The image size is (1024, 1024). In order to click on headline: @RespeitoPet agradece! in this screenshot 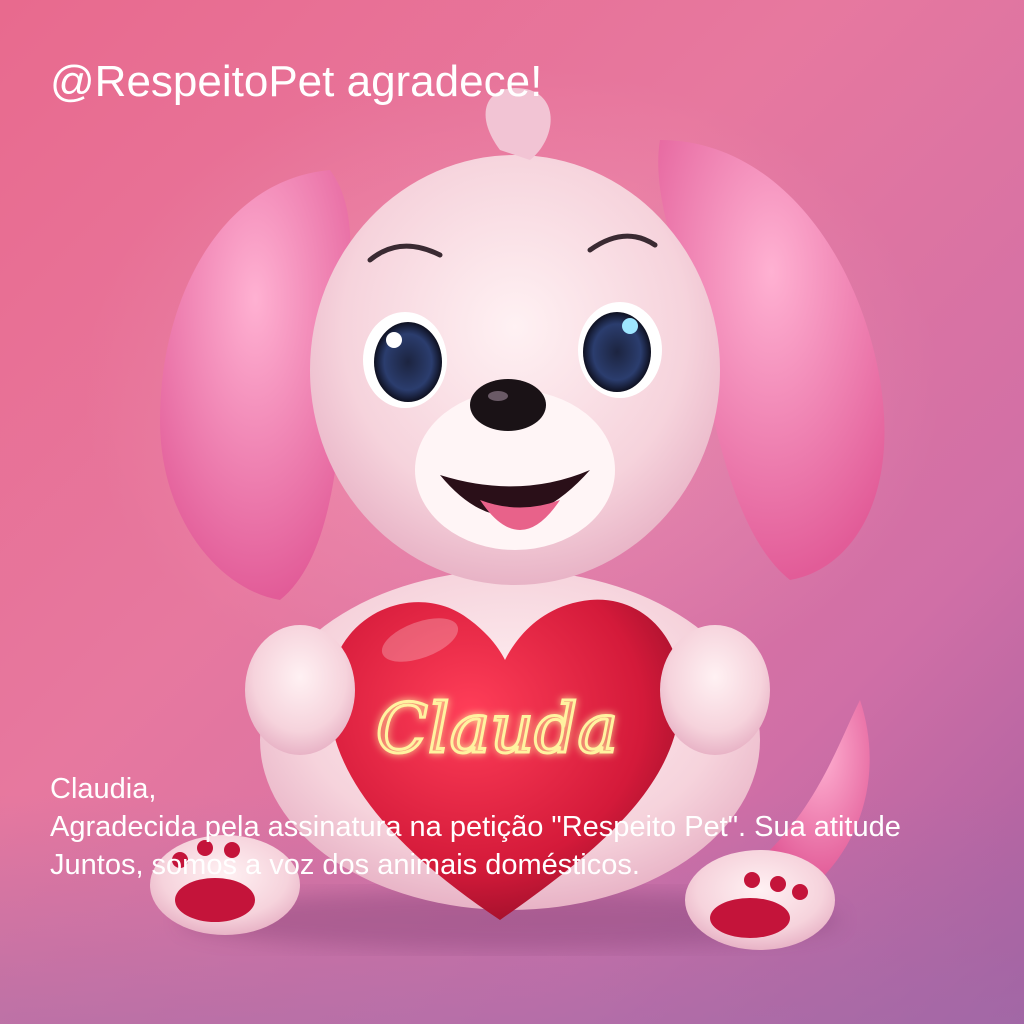, I will do `click(296, 81)`.